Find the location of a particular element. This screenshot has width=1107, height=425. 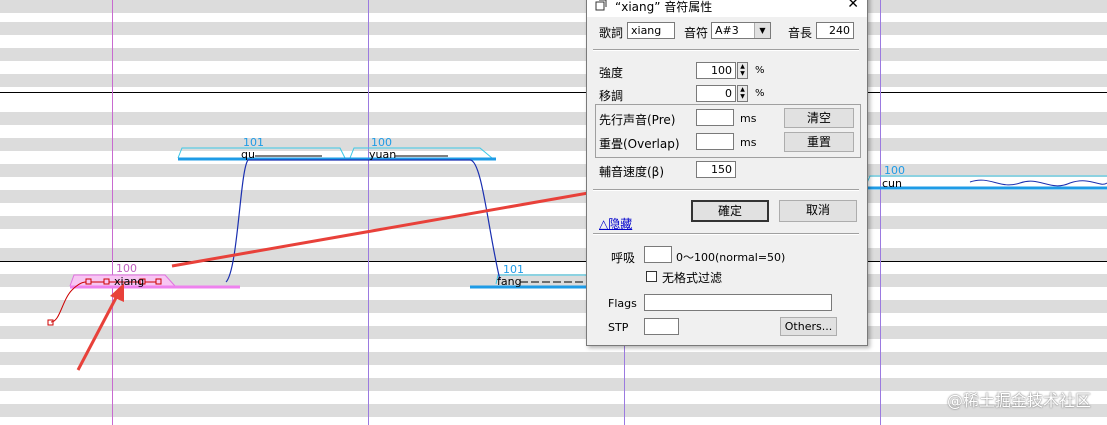

reset-button: 重置 is located at coordinates (819, 142).